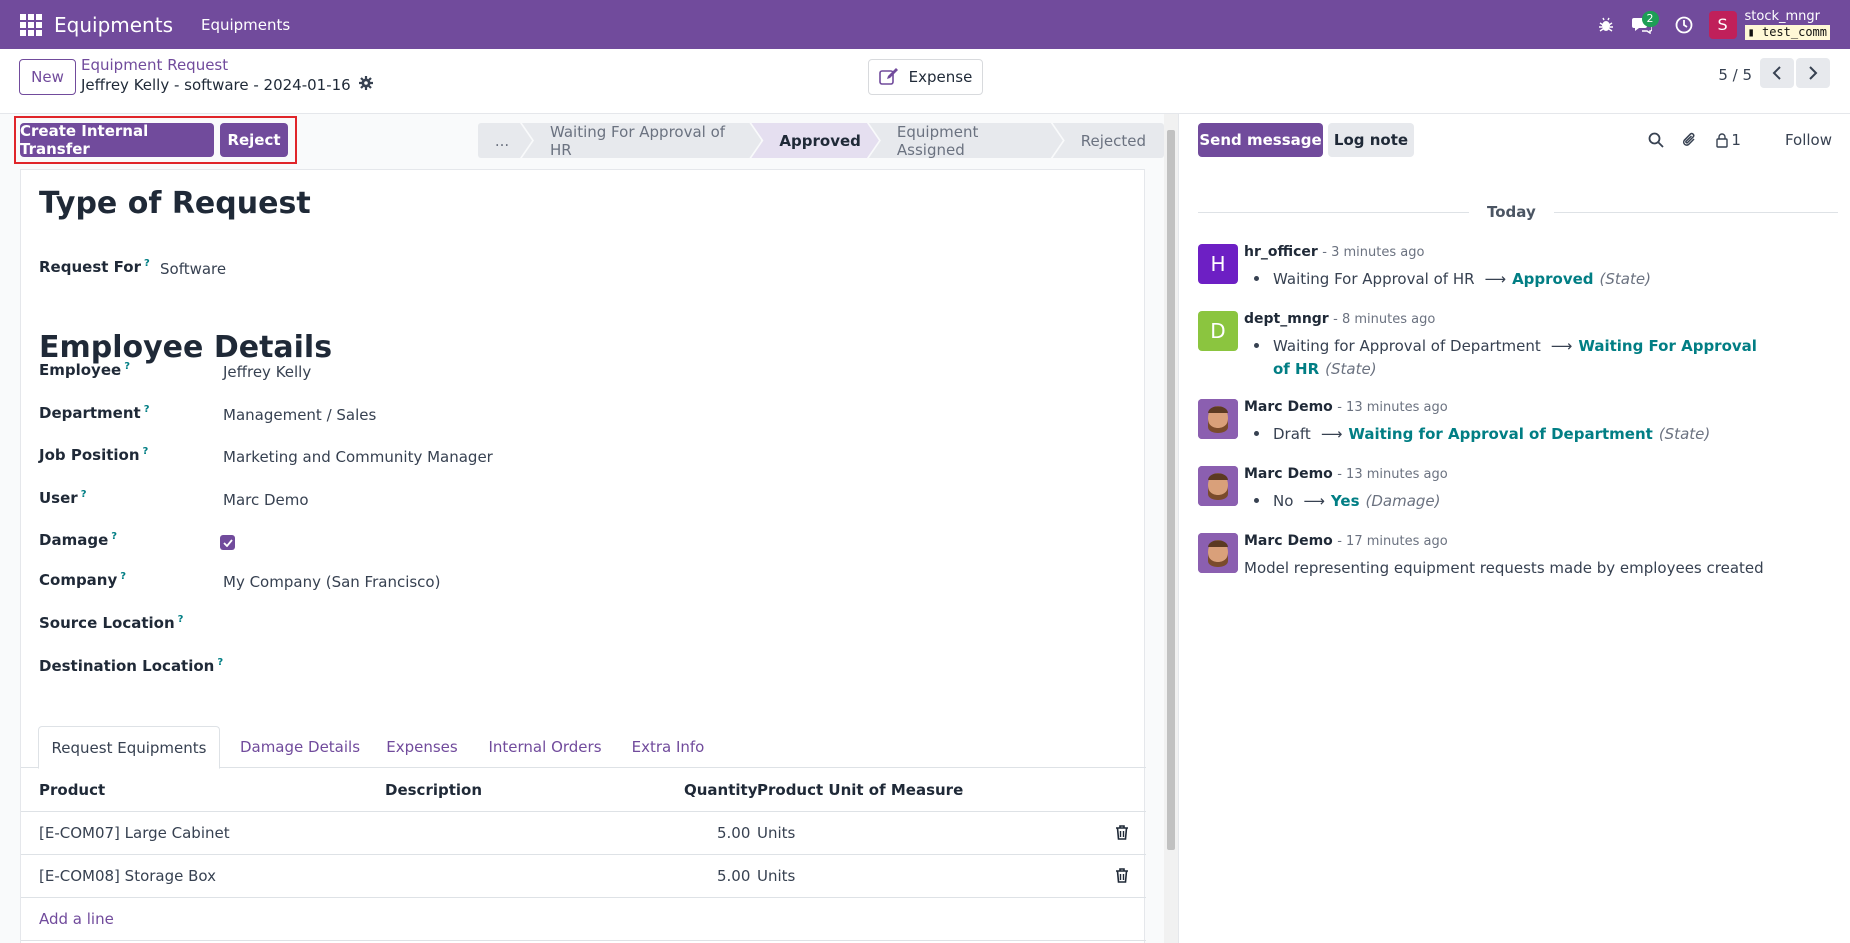 Image resolution: width=1850 pixels, height=943 pixels. I want to click on message-header: Marc Demo - 17 minutes ago, so click(1346, 541).